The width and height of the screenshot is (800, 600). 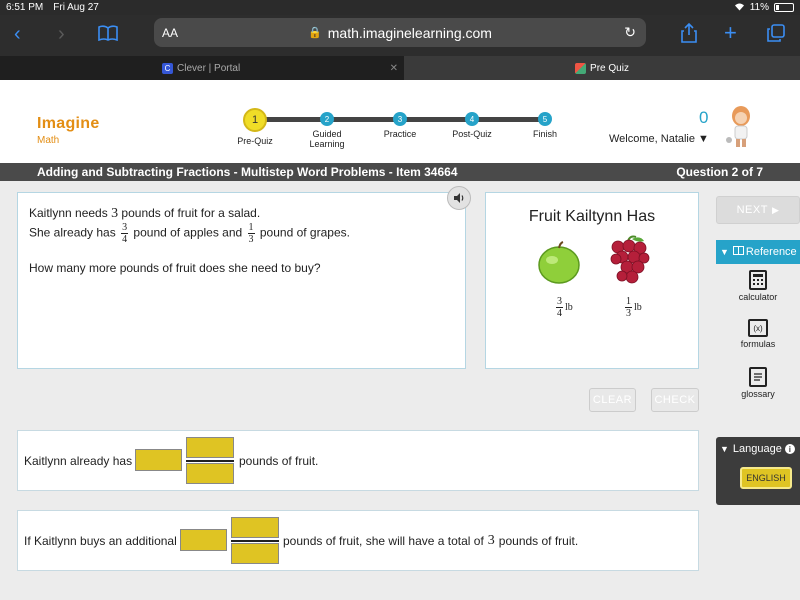 I want to click on numerator: 1, so click(x=251, y=227).